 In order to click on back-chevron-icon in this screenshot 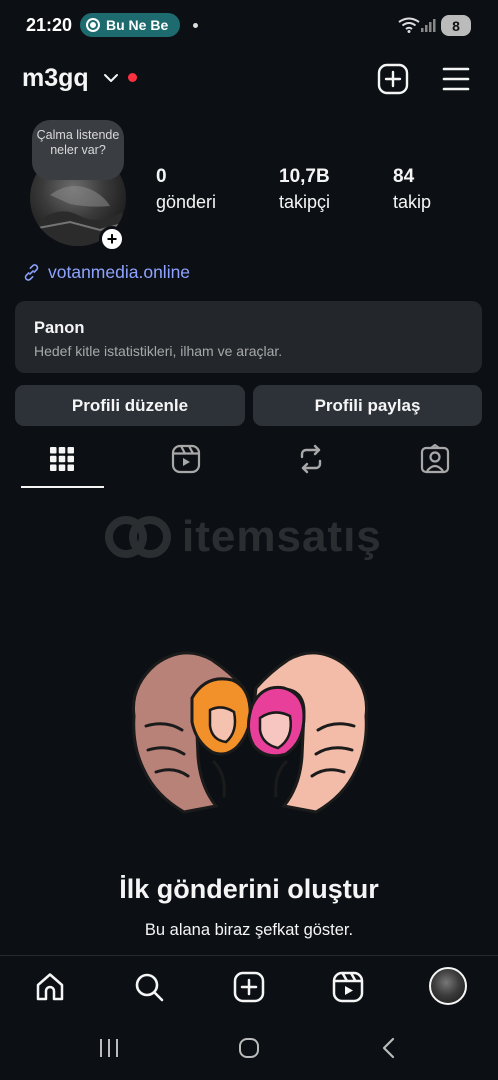, I will do `click(388, 1048)`.